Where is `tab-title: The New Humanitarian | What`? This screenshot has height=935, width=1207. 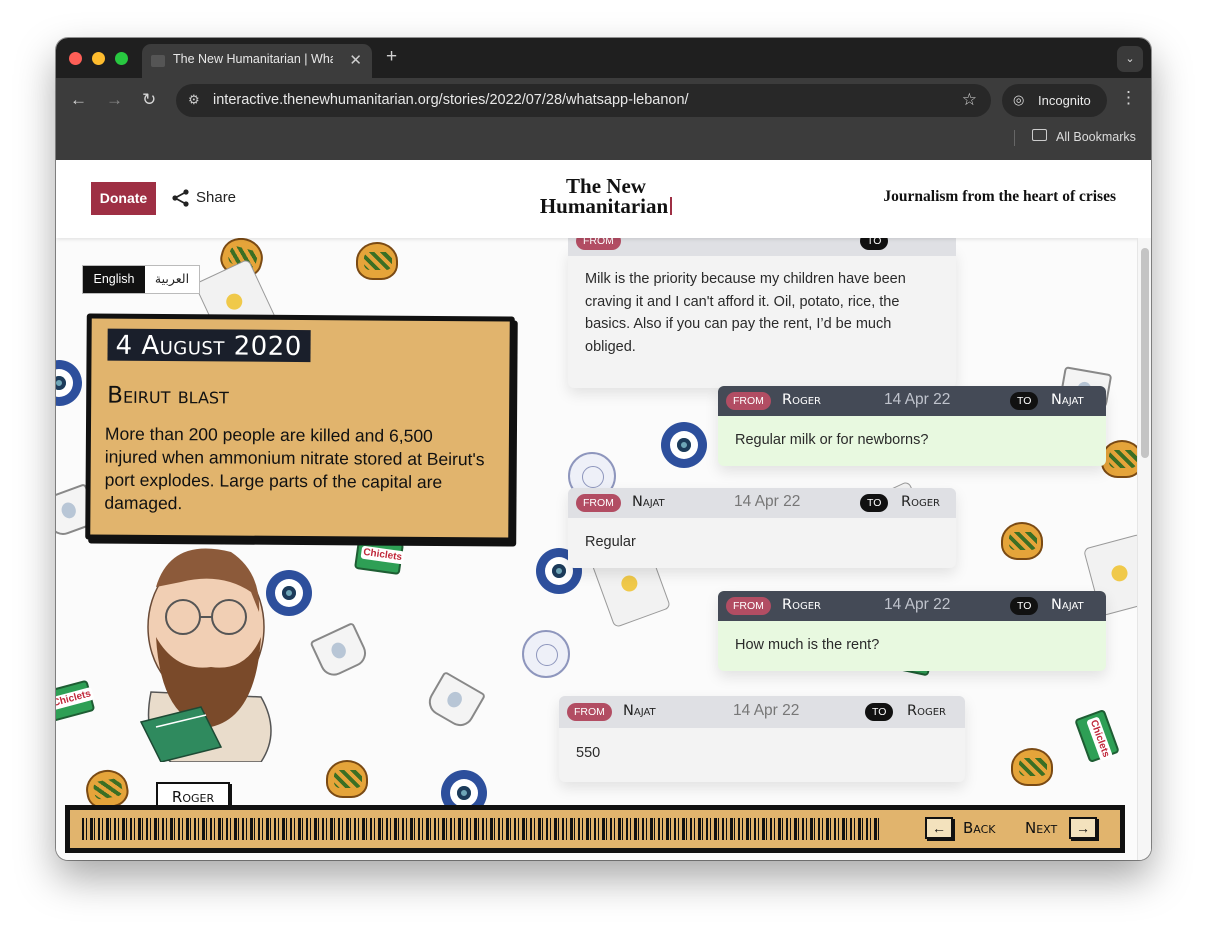 tab-title: The New Humanitarian | What is located at coordinates (253, 59).